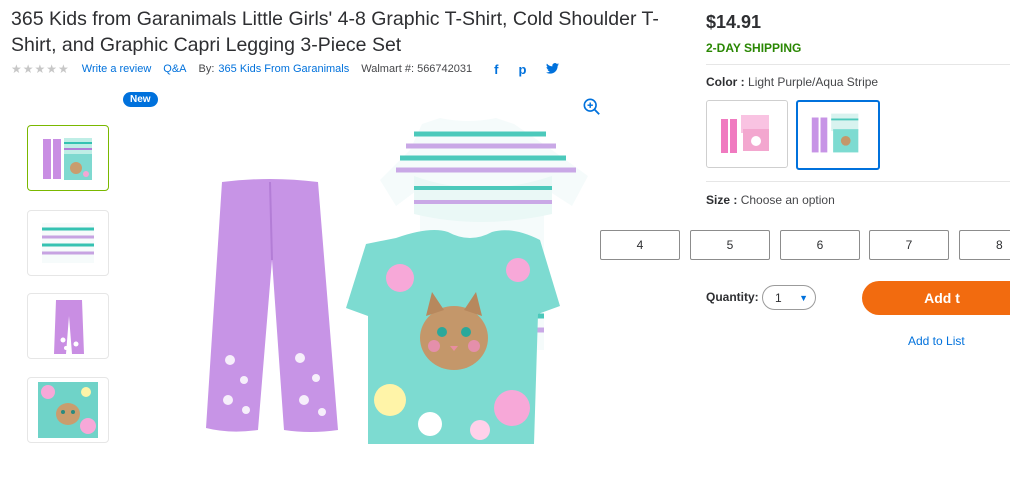 The height and width of the screenshot is (502, 1010). I want to click on add-to-list-link: Add to List, so click(936, 341).